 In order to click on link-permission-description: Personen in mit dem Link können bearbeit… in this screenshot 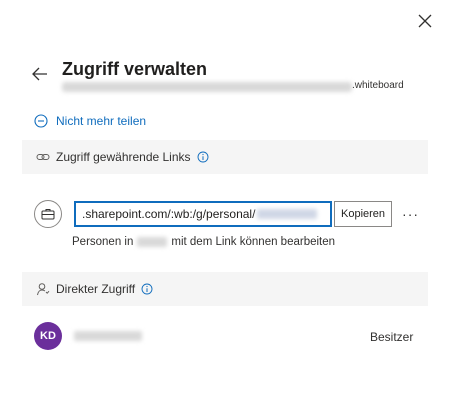, I will do `click(203, 242)`.